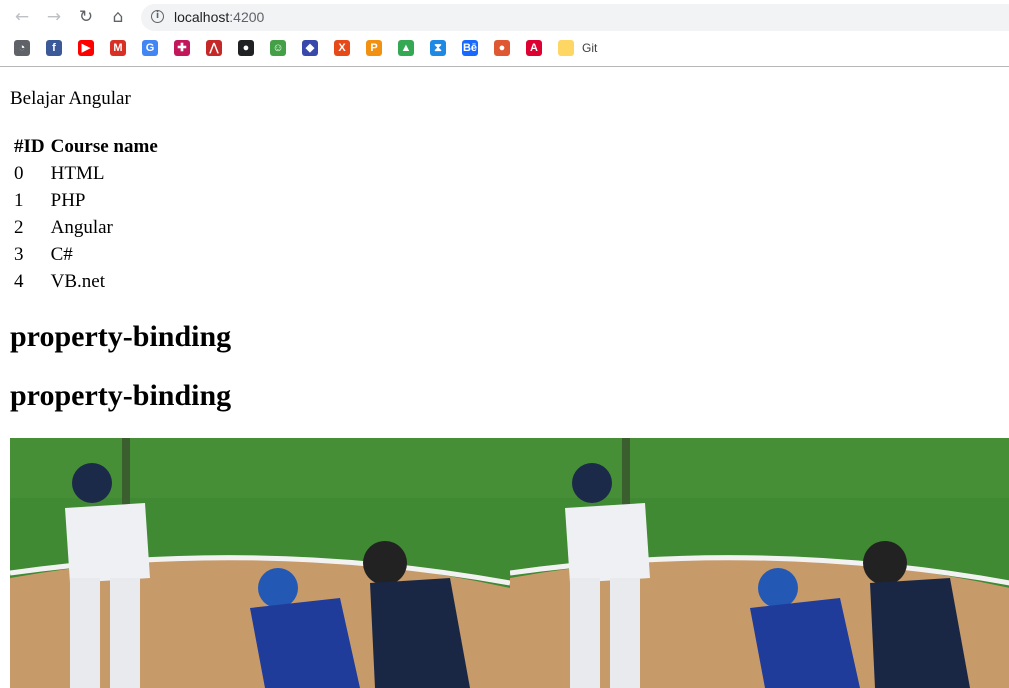 Image resolution: width=1009 pixels, height=688 pixels. What do you see at coordinates (247, 17) in the screenshot?
I see `url-port: :4200` at bounding box center [247, 17].